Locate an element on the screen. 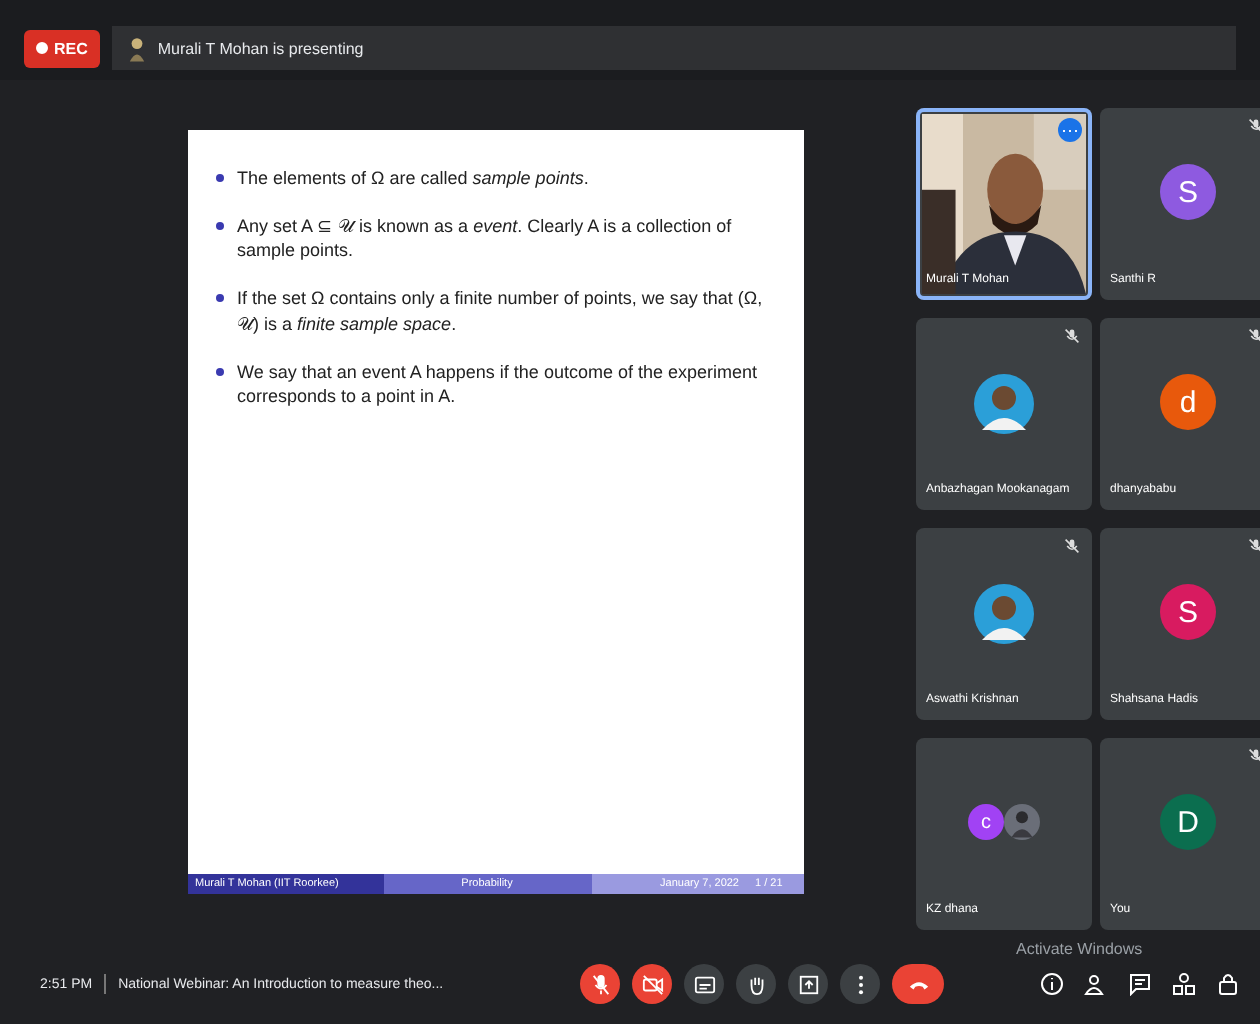  camera-icon is located at coordinates (652, 984).